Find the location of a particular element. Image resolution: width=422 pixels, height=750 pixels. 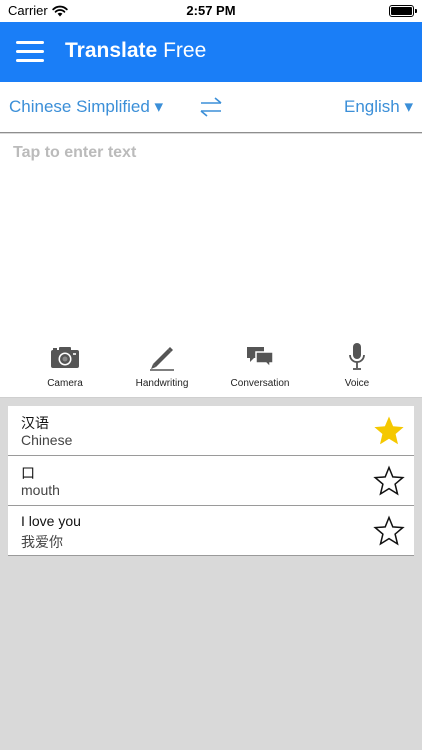

microphone-icon is located at coordinates (357, 356).